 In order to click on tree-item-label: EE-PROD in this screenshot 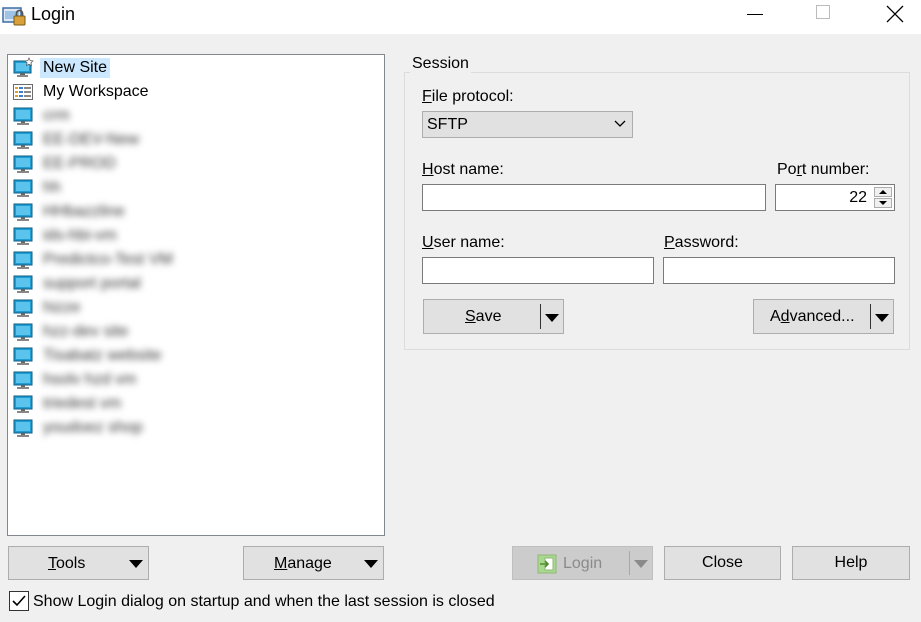, I will do `click(79, 163)`.